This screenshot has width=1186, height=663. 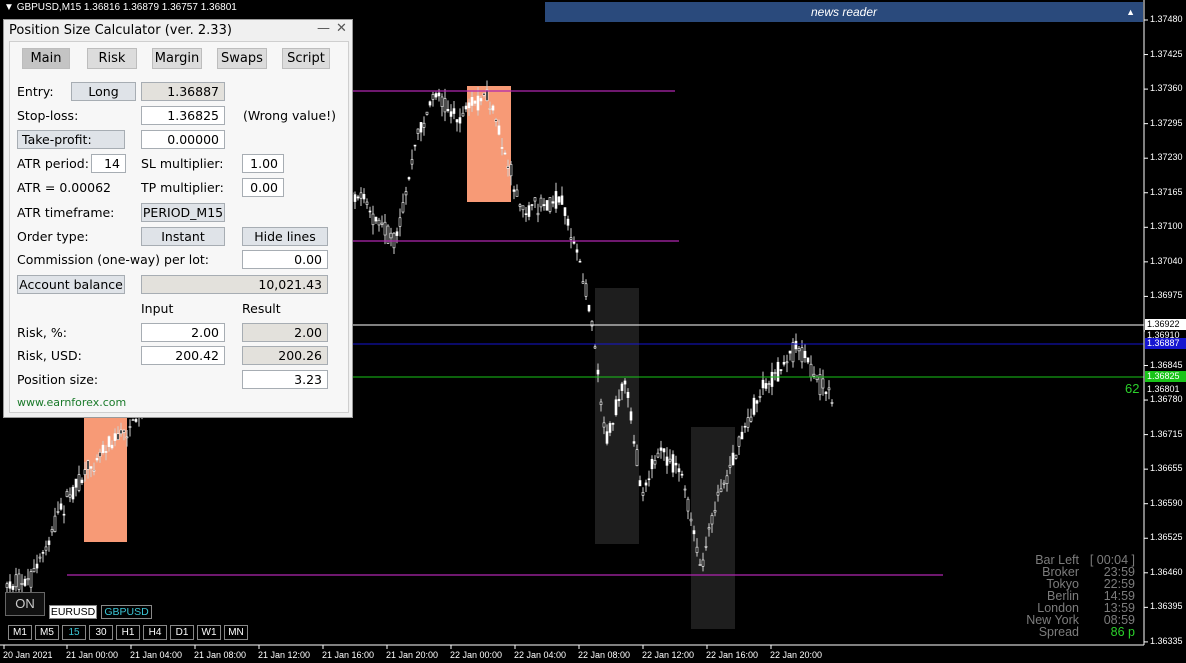 What do you see at coordinates (73, 612) in the screenshot?
I see `symbol-button-eurusd: EURUSD` at bounding box center [73, 612].